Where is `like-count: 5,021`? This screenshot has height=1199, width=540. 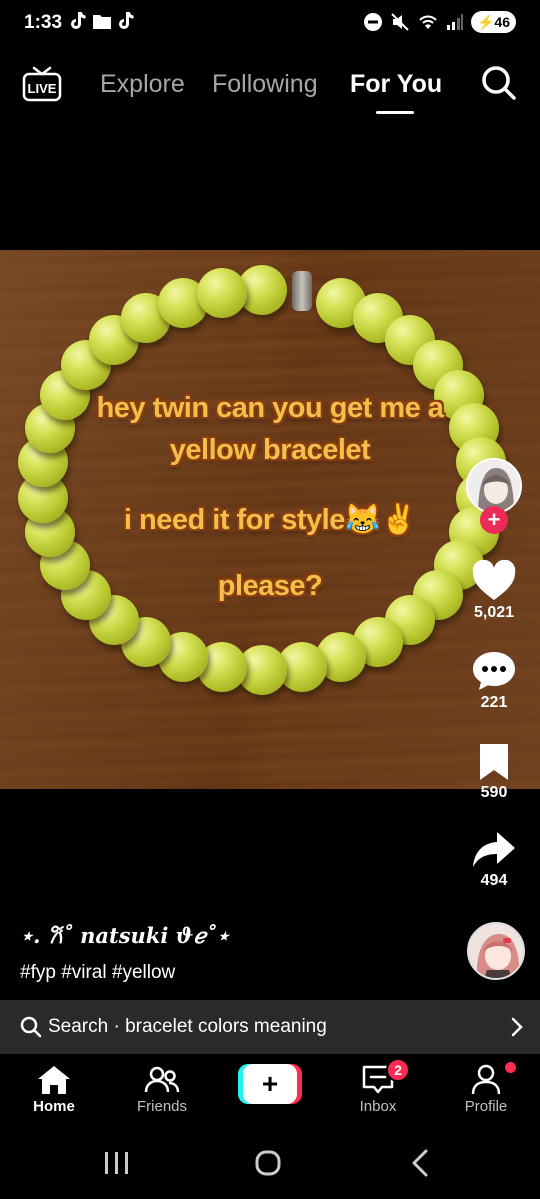 like-count: 5,021 is located at coordinates (494, 612).